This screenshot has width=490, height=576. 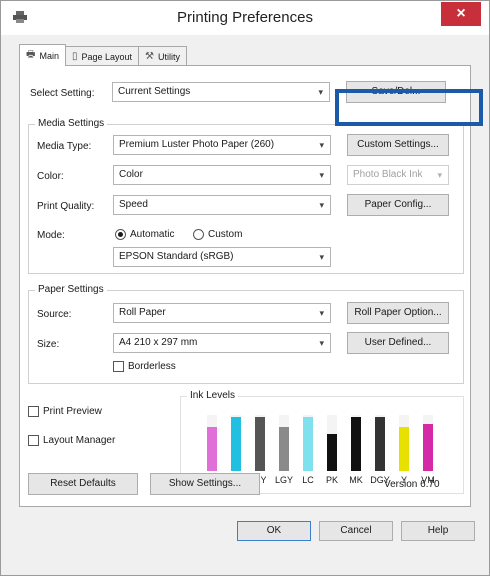 I want to click on source-value: Roll Paper, so click(x=142, y=312).